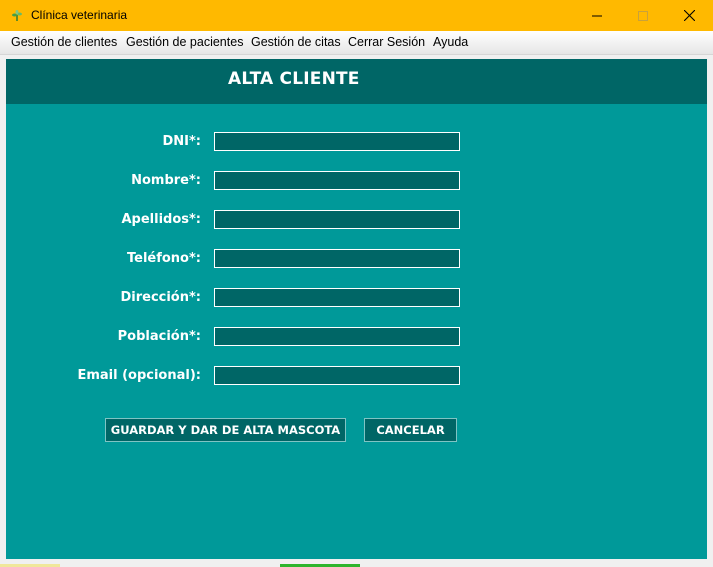  What do you see at coordinates (64, 42) in the screenshot?
I see `menu-gestion-clientes: Gestión de clientes` at bounding box center [64, 42].